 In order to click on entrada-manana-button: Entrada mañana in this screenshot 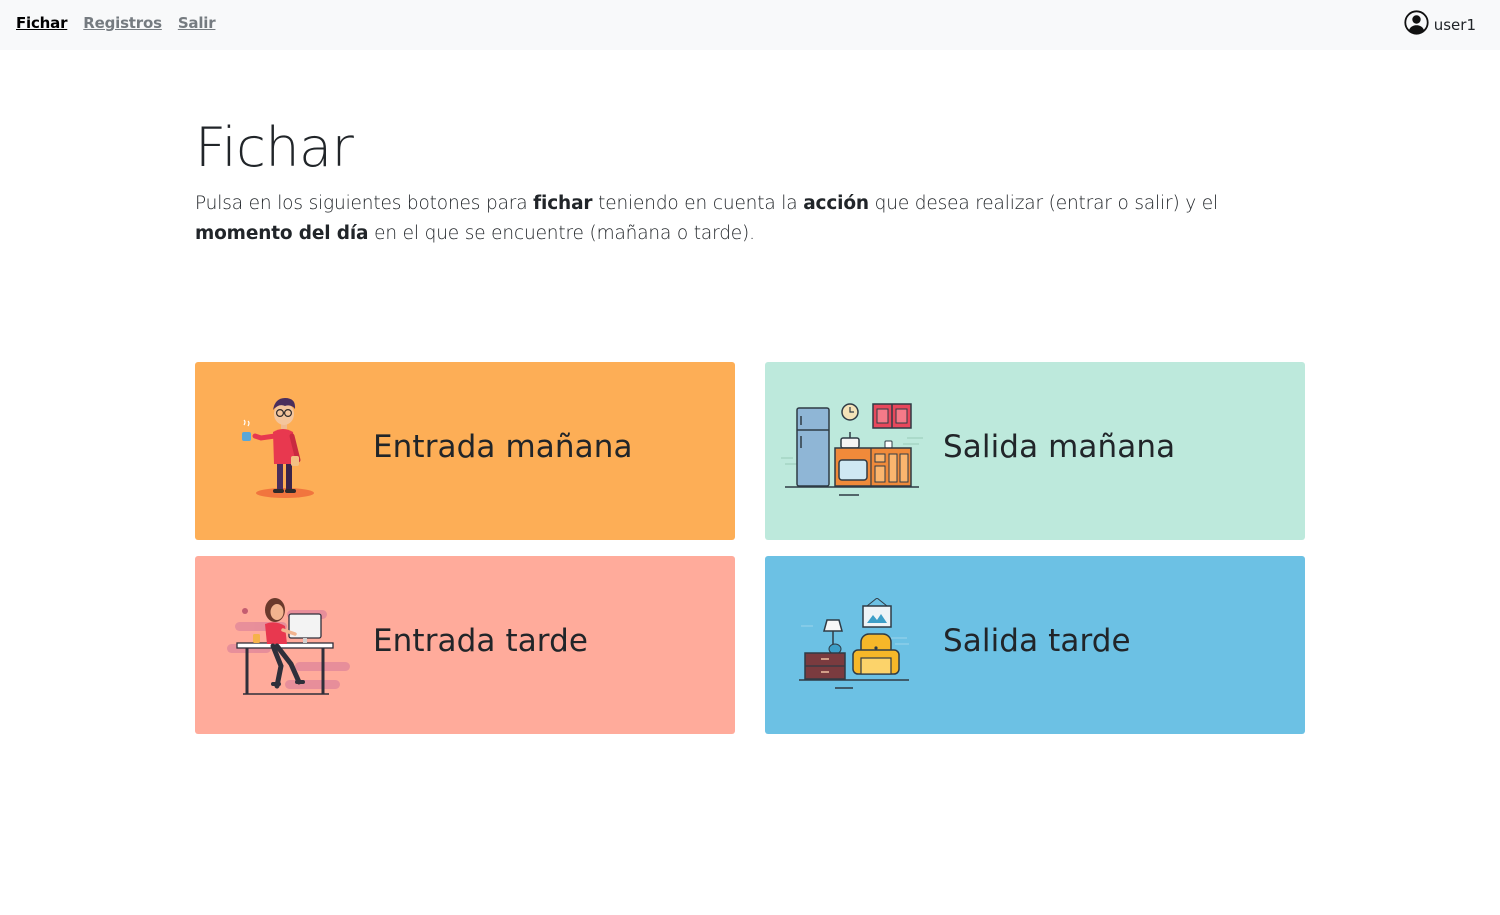, I will do `click(465, 451)`.